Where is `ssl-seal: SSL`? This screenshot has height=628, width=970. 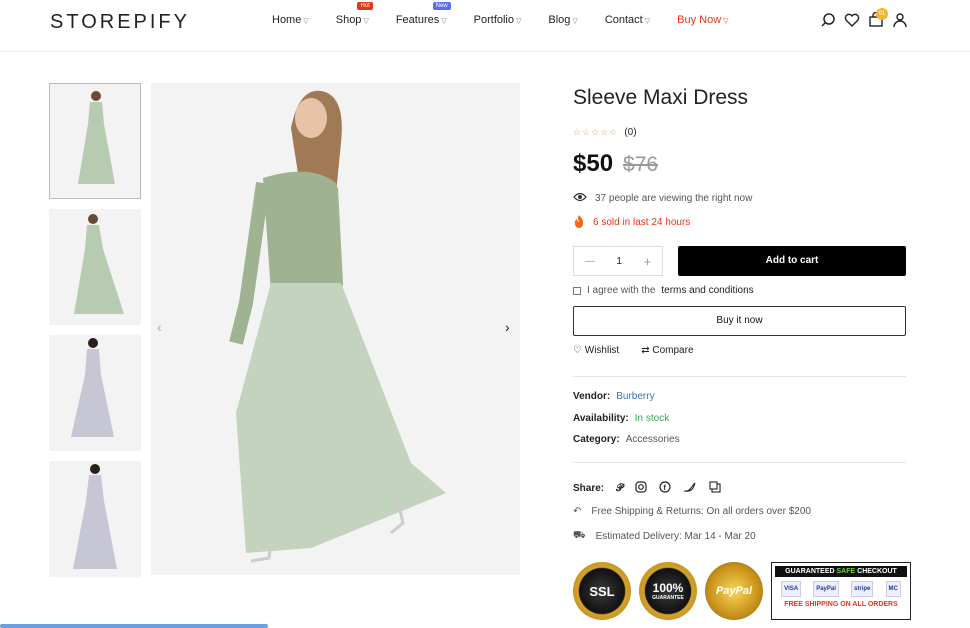 ssl-seal: SSL is located at coordinates (602, 591).